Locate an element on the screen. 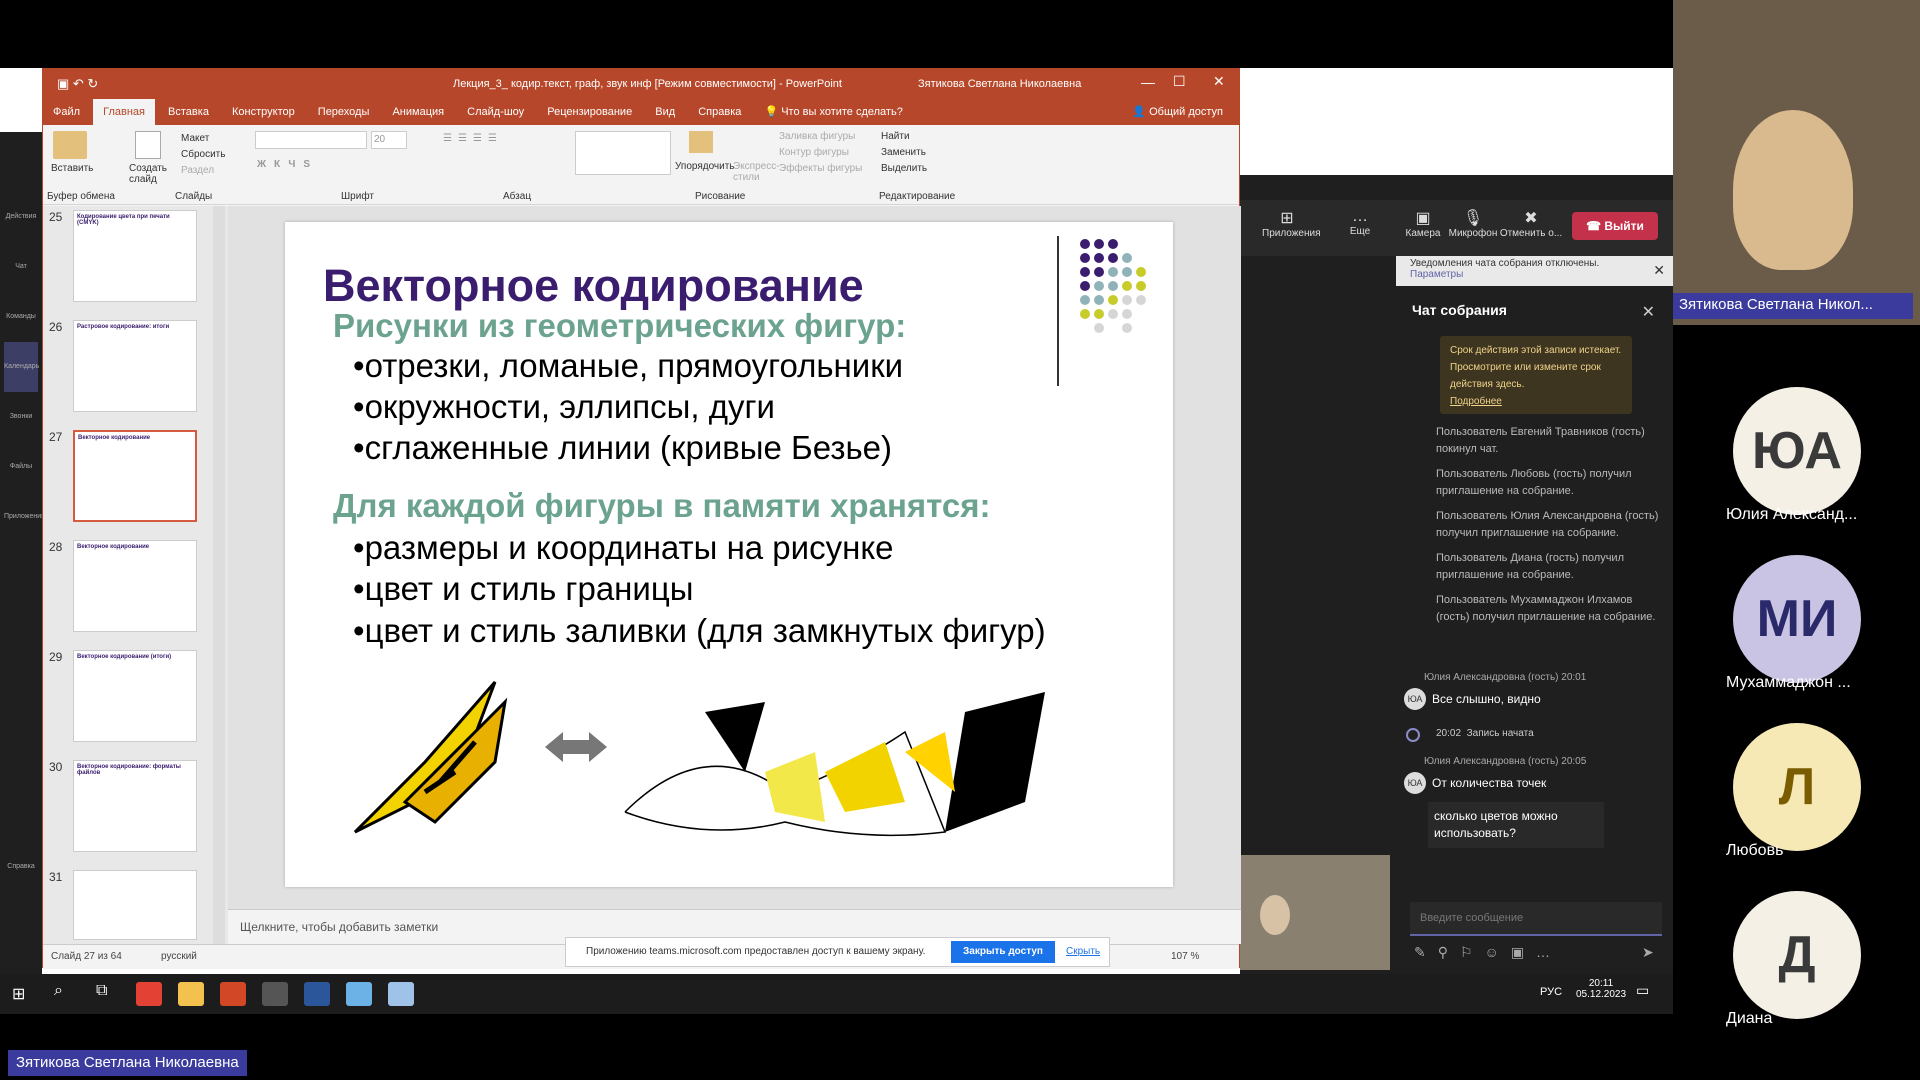 This screenshot has width=1920, height=1080. paragraph-buttons: ☰☰☰☰ is located at coordinates (473, 138).